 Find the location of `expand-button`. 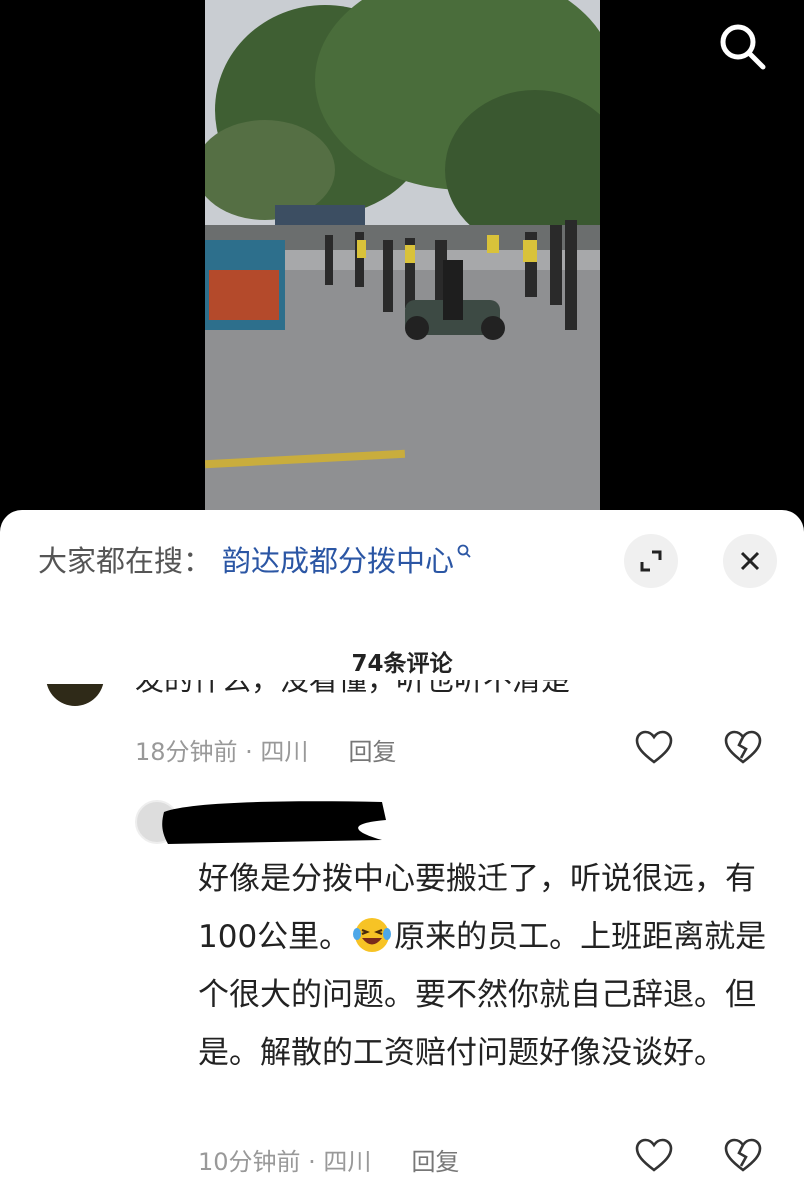

expand-button is located at coordinates (651, 561).